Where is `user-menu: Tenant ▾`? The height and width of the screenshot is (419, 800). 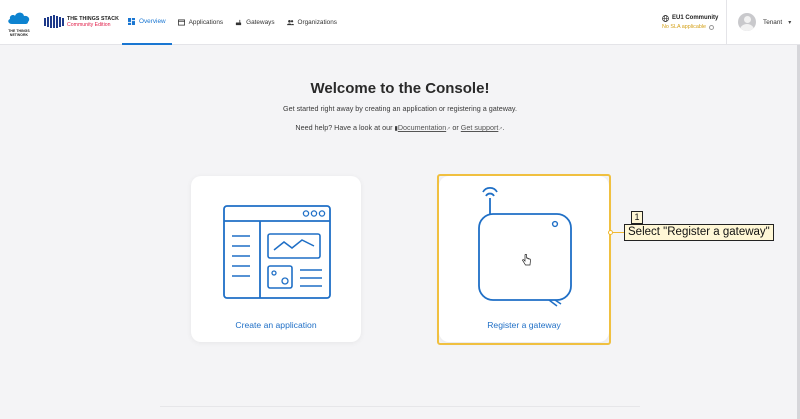
user-menu: Tenant ▾ is located at coordinates (764, 22).